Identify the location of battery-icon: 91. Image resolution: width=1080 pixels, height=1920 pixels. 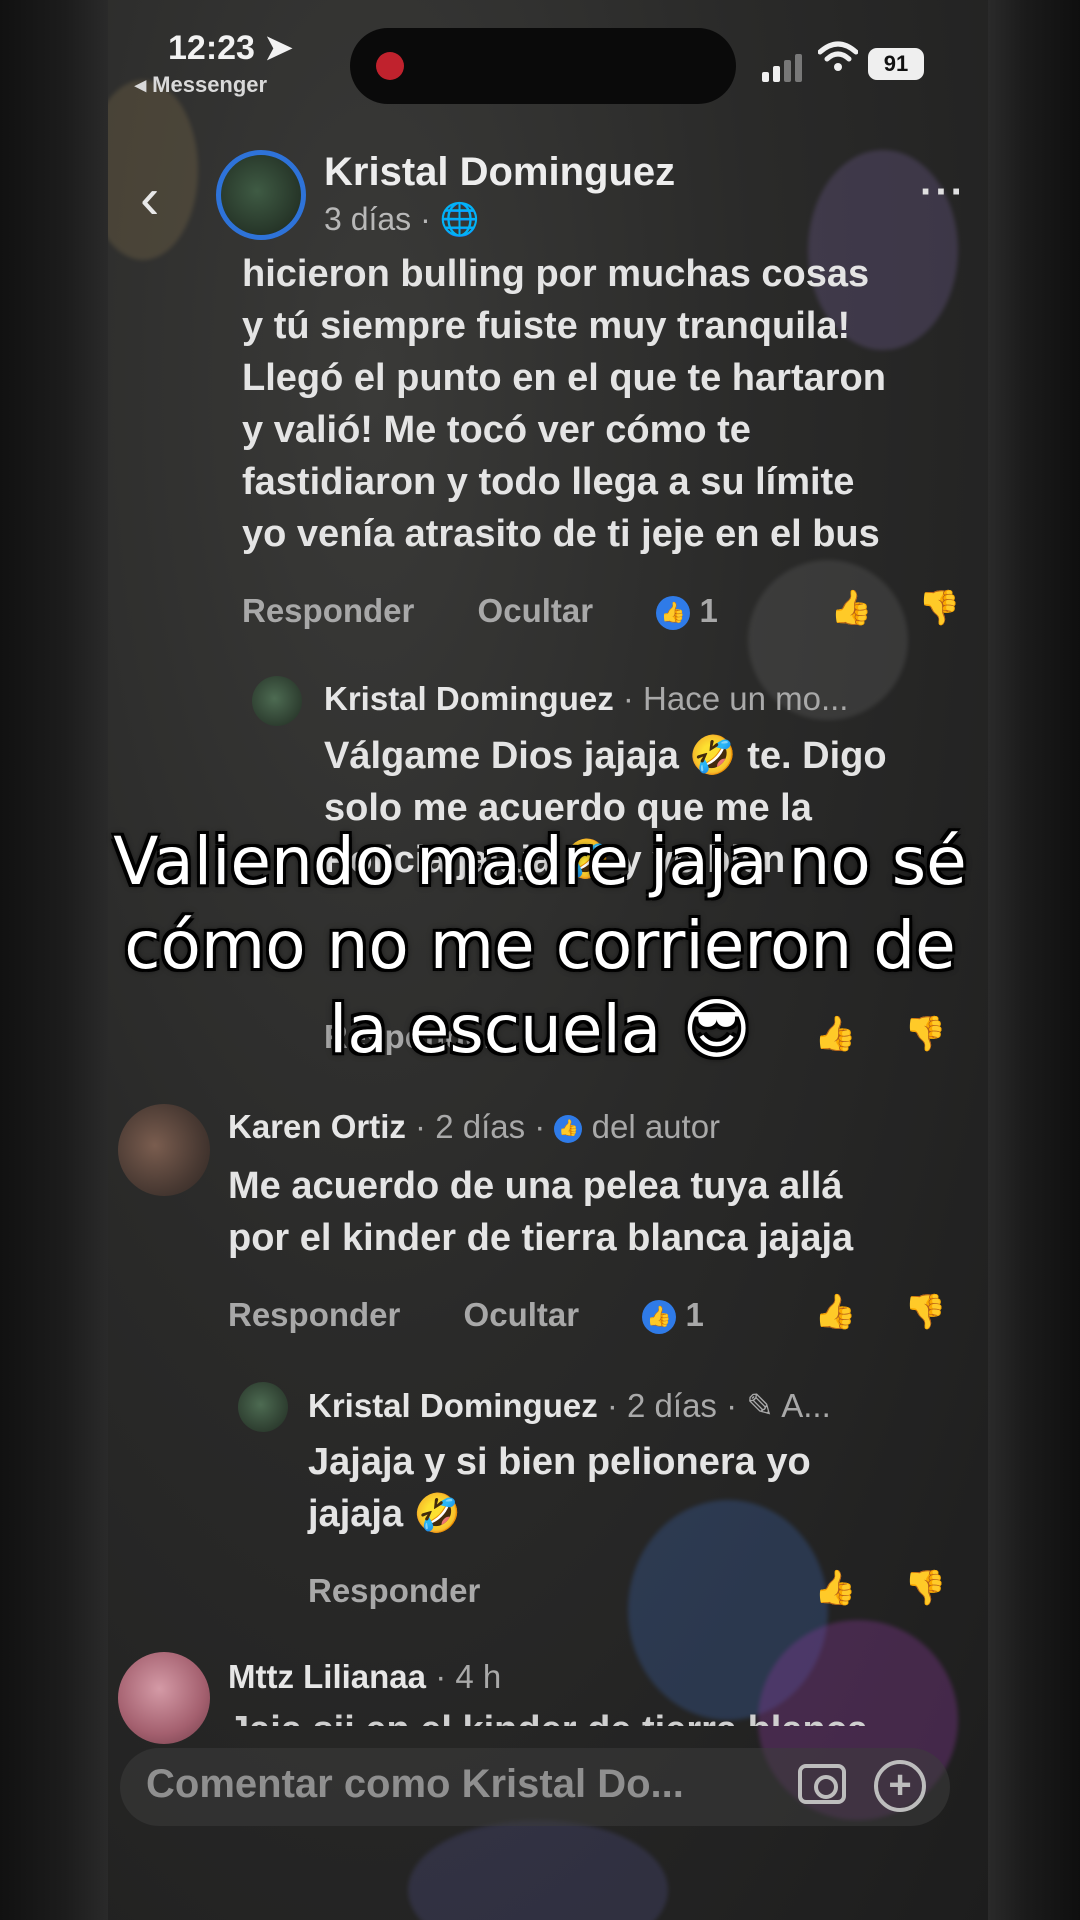
(896, 64).